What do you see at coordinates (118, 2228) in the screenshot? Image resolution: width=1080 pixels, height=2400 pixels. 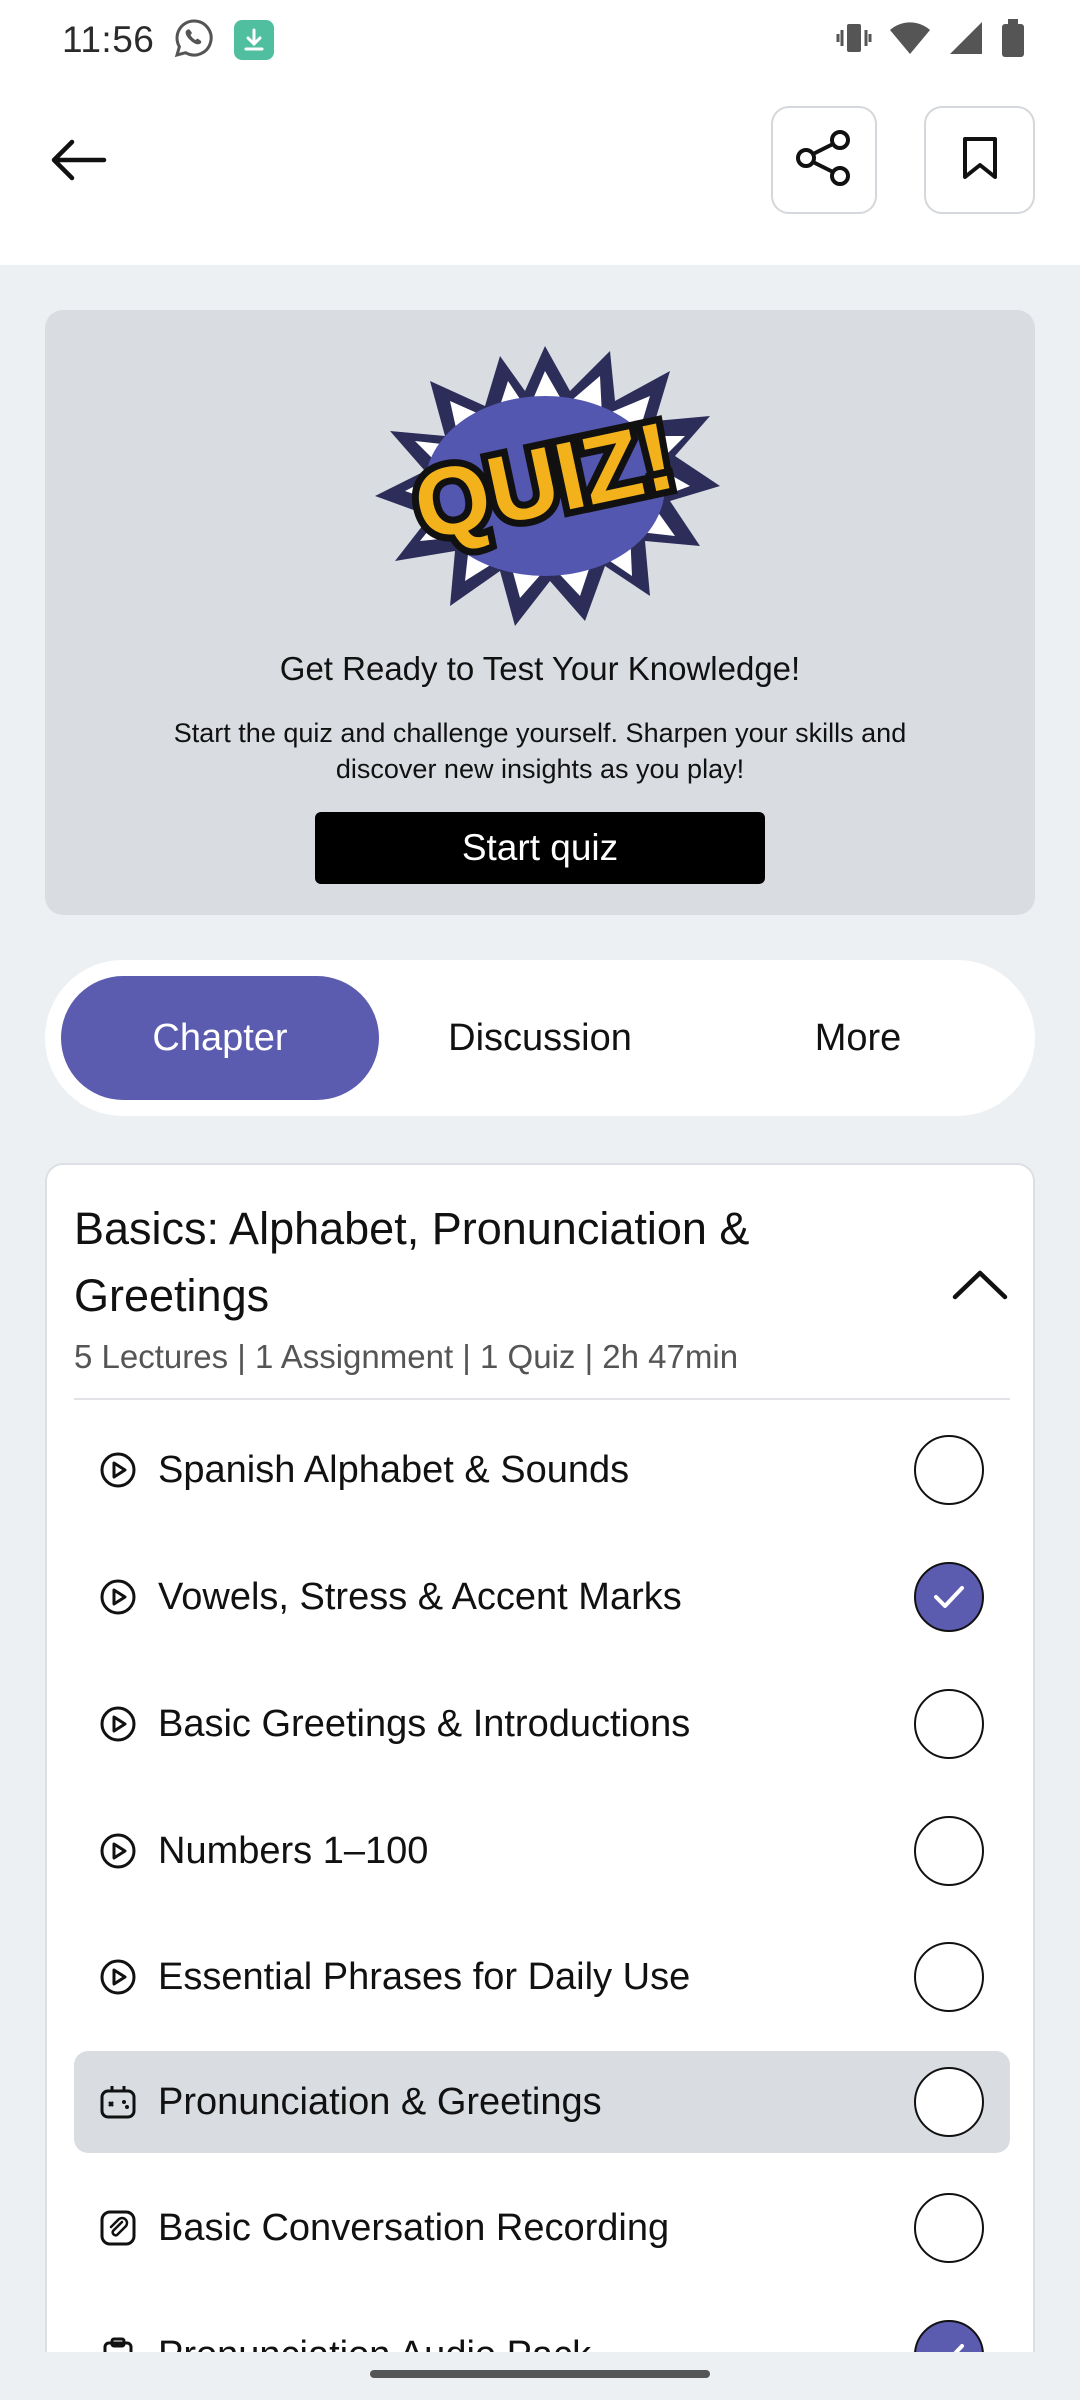 I see `assignment-icon` at bounding box center [118, 2228].